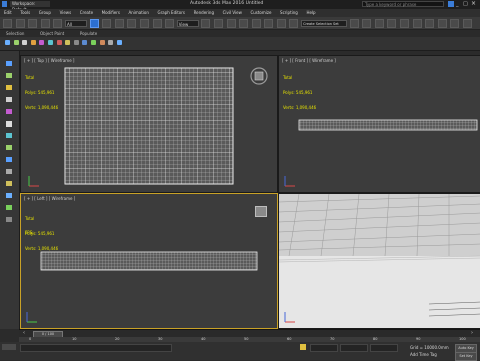  Describe the element at coordinates (4, 4) in the screenshot. I see `app-logo-icon` at that location.